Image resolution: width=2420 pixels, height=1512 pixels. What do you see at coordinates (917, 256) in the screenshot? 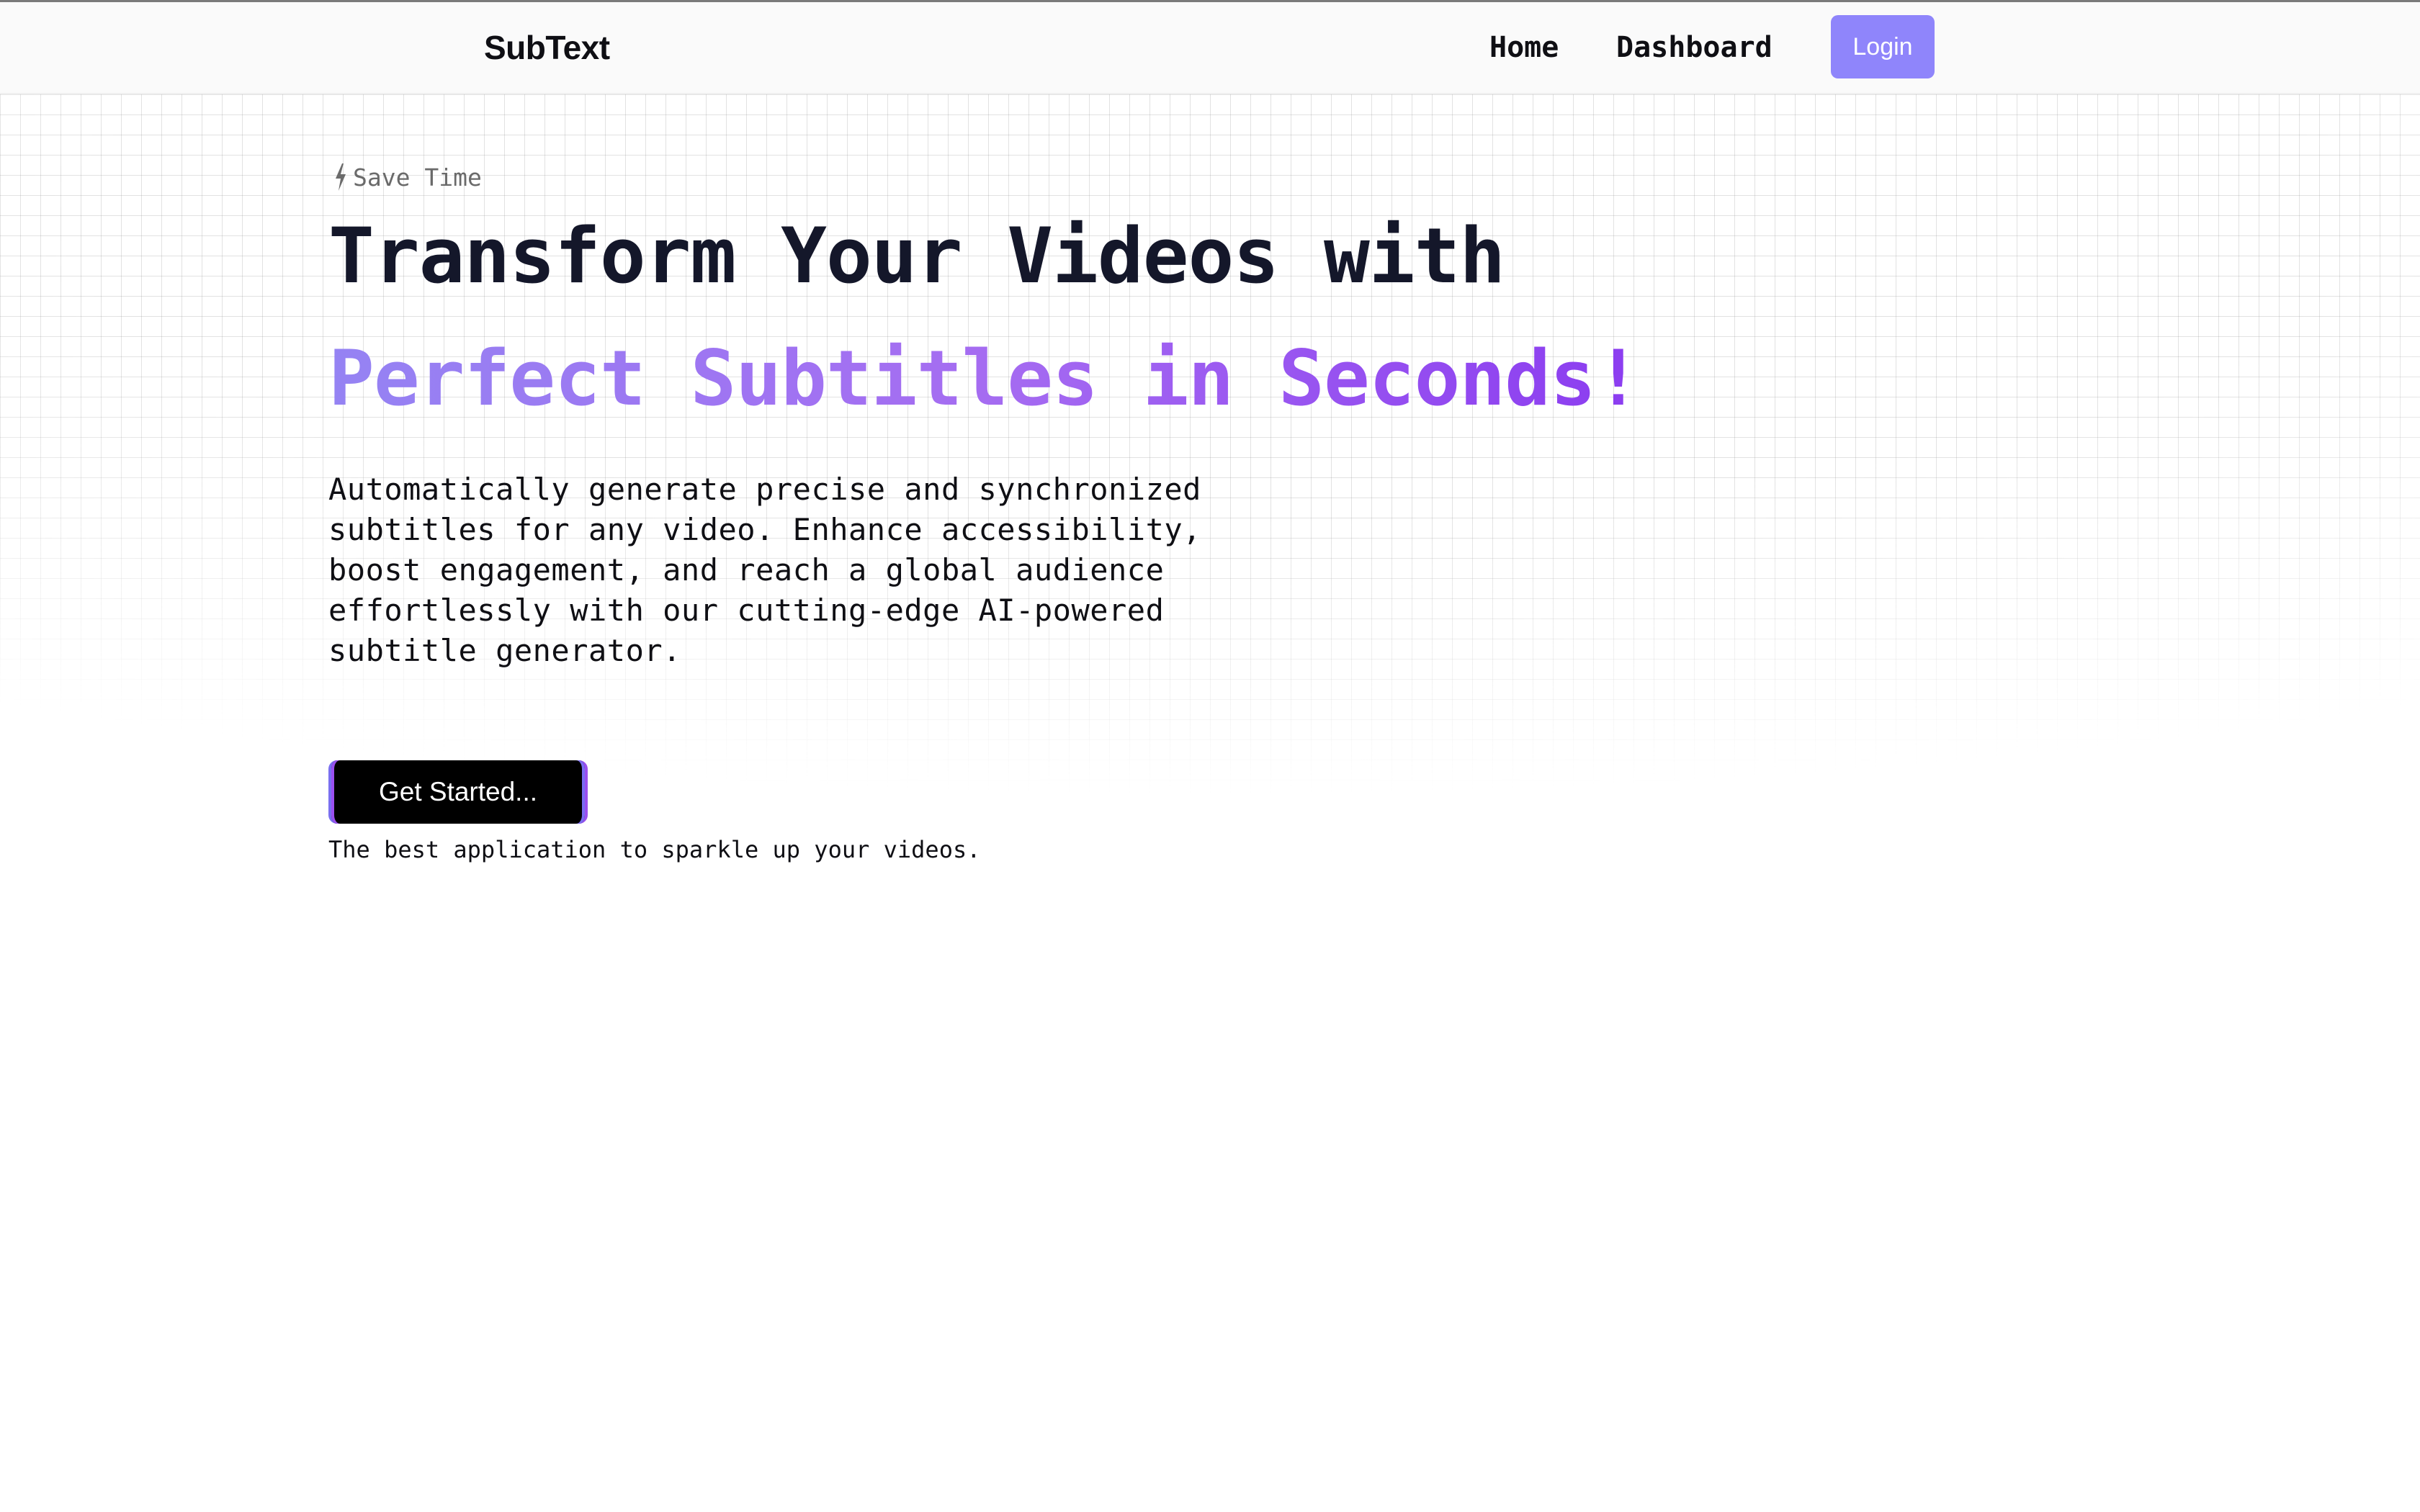
I see `hero-headline: Transform Your Videos with` at bounding box center [917, 256].